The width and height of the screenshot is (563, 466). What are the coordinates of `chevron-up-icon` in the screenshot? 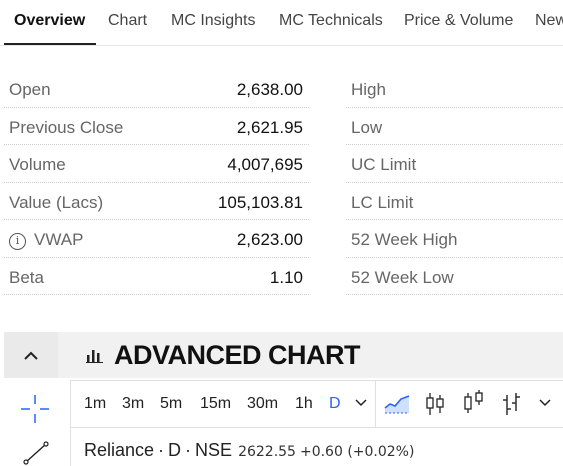 It's located at (31, 355).